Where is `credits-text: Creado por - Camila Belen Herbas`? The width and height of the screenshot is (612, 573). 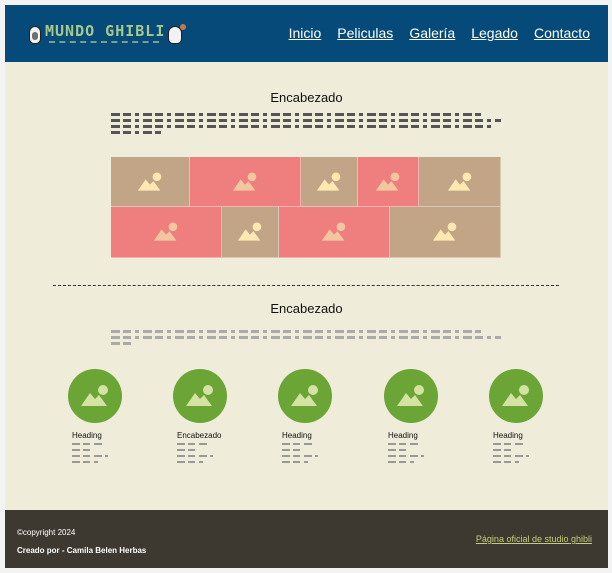
credits-text: Creado por - Camila Belen Herbas is located at coordinates (82, 550).